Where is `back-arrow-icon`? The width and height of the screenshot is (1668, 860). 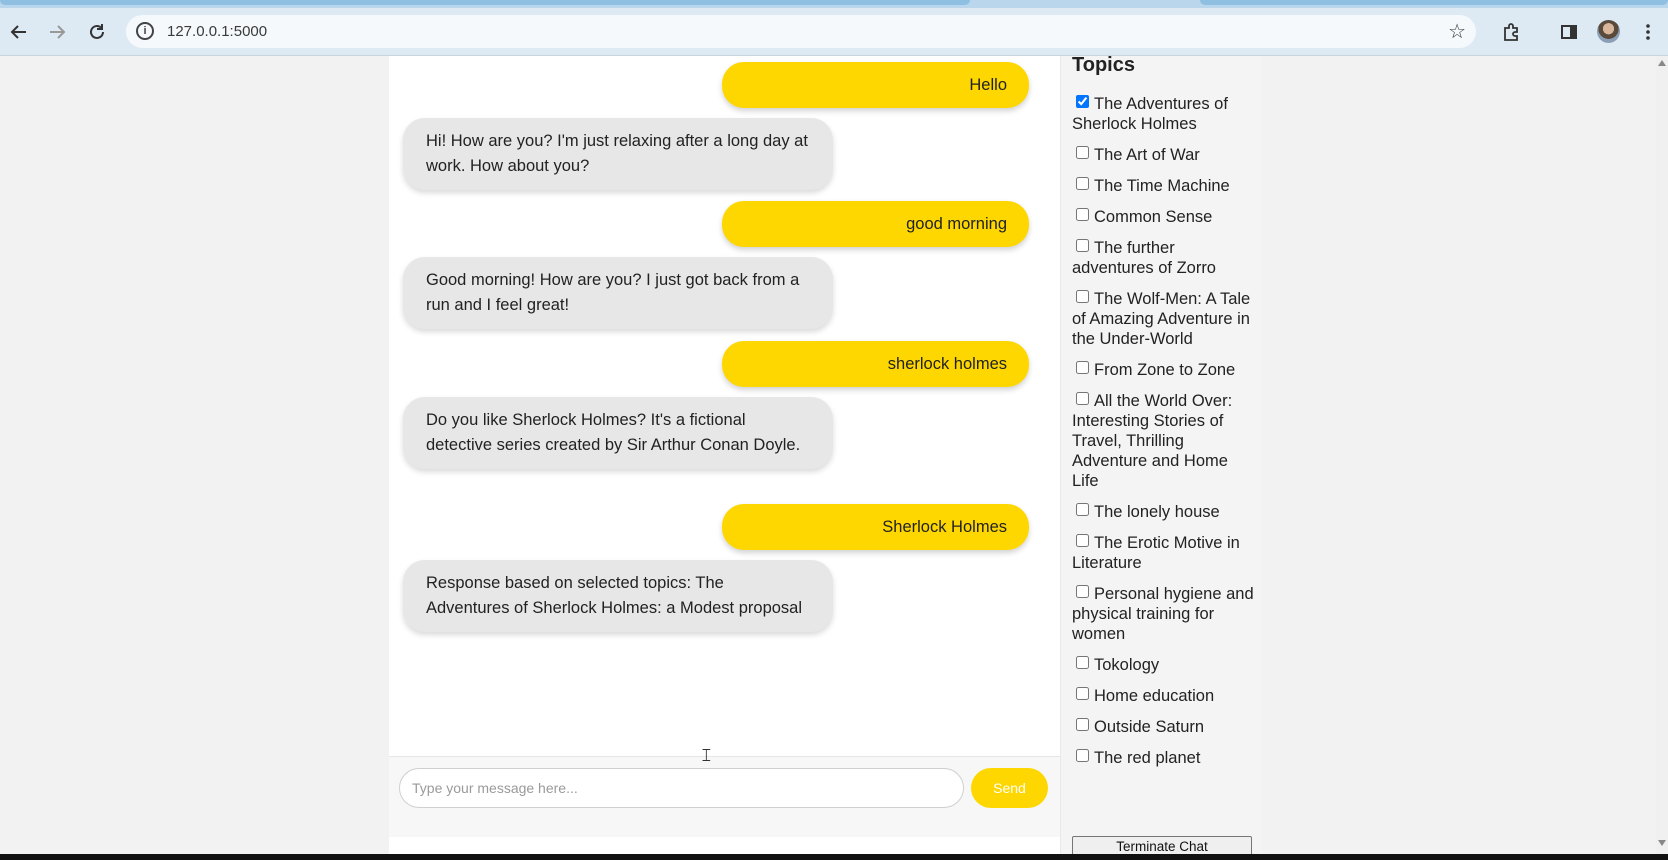 back-arrow-icon is located at coordinates (19, 31).